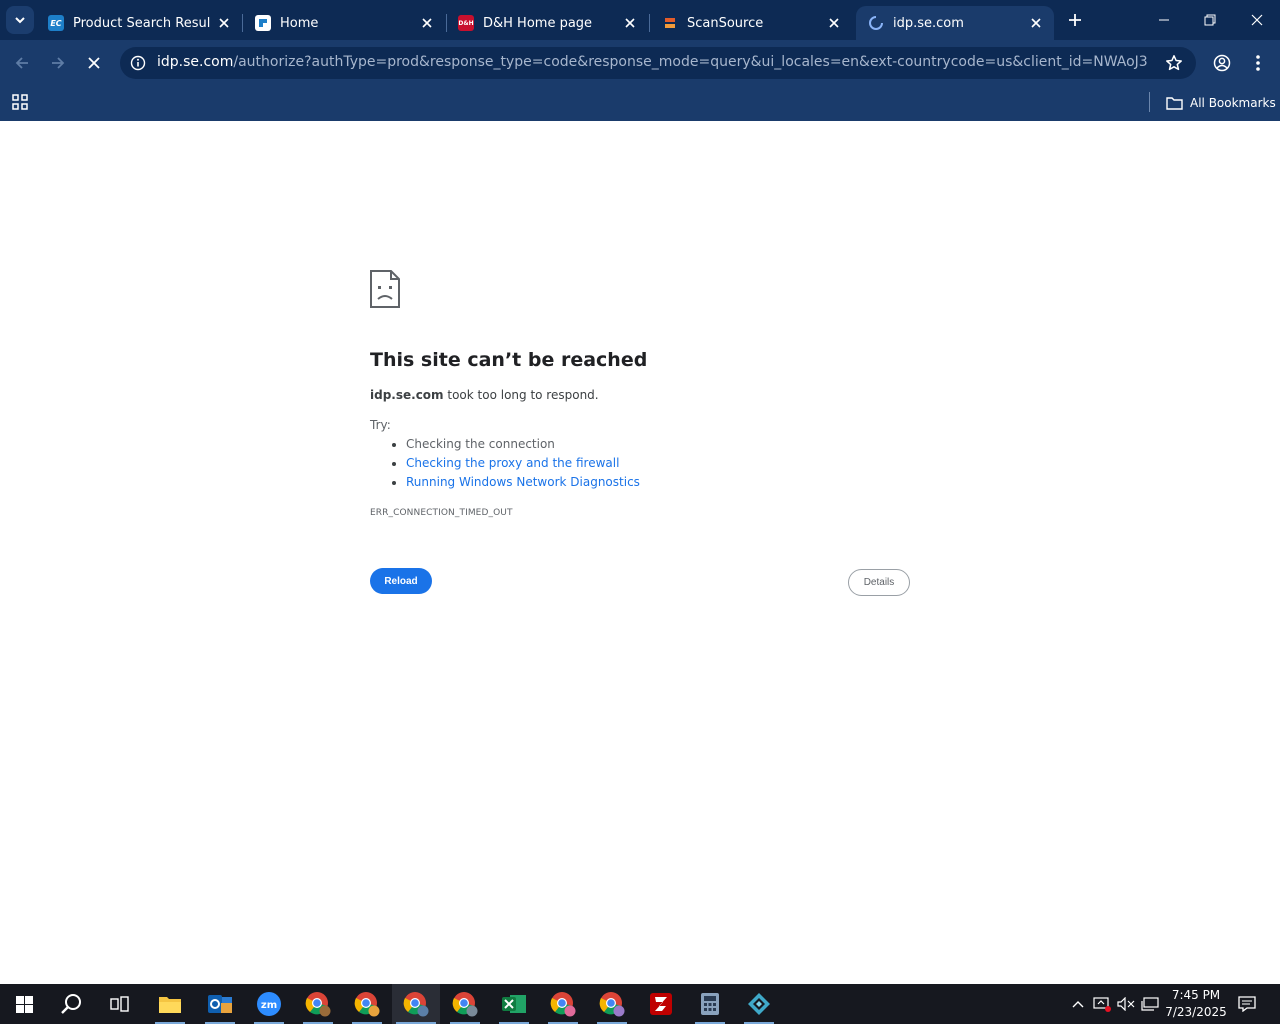 This screenshot has width=1280, height=1024. I want to click on reload-button: Reload, so click(401, 581).